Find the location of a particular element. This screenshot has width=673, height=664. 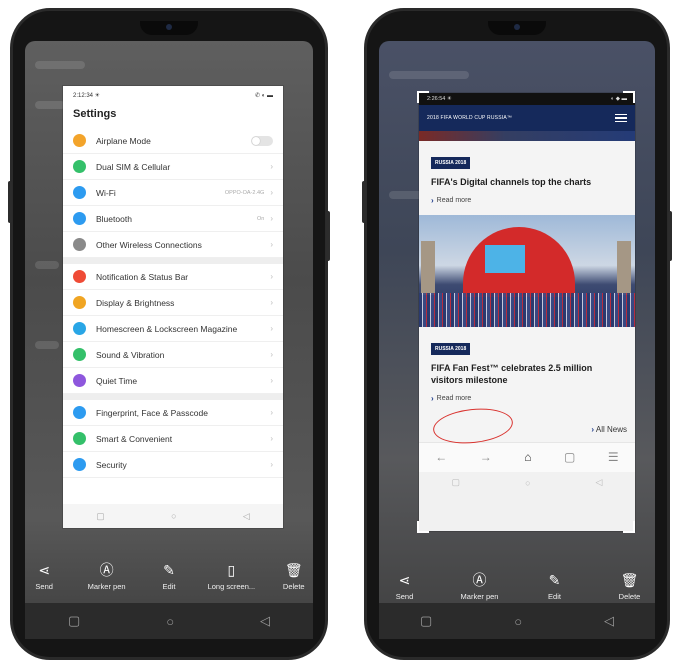

site-header: 2018 FIFA WORLD CUP RUSSIA™ is located at coordinates (527, 118).